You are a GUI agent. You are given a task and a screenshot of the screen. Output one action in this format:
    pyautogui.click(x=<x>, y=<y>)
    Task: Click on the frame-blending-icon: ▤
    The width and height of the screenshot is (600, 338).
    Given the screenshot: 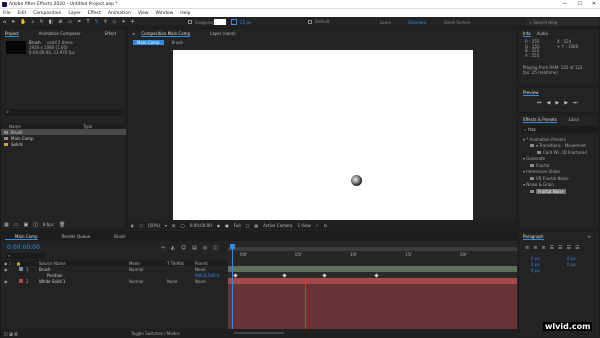 What is the action you would take?
    pyautogui.click(x=194, y=248)
    